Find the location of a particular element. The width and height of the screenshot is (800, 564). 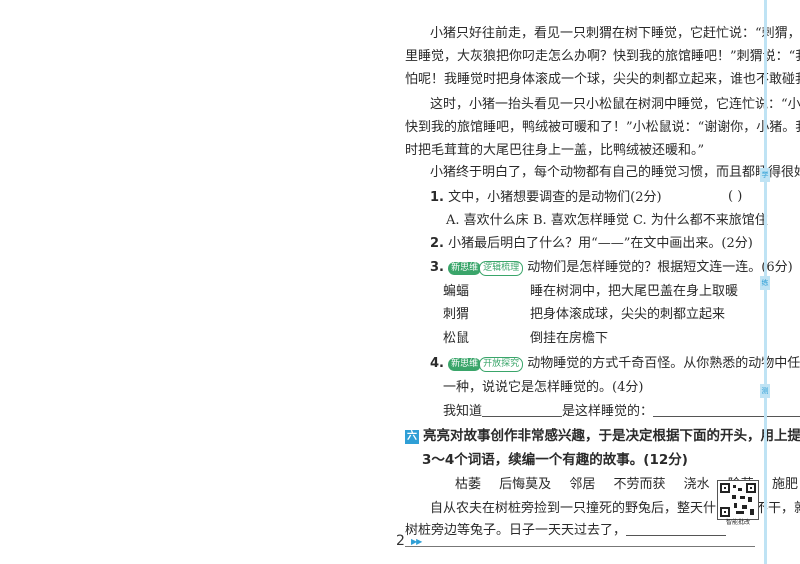

question-text: 动物睡觉的方式千奇百怪。从你熟悉的动物中任选 is located at coordinates (663, 363).